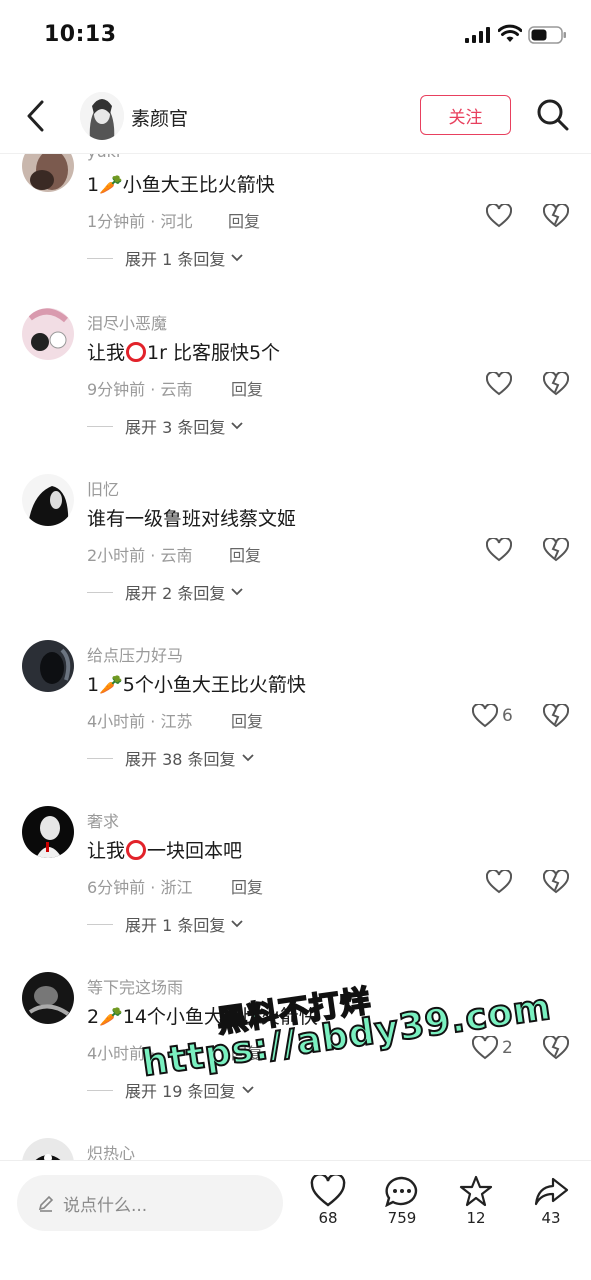  What do you see at coordinates (159, 117) in the screenshot?
I see `author-name: 素颜官` at bounding box center [159, 117].